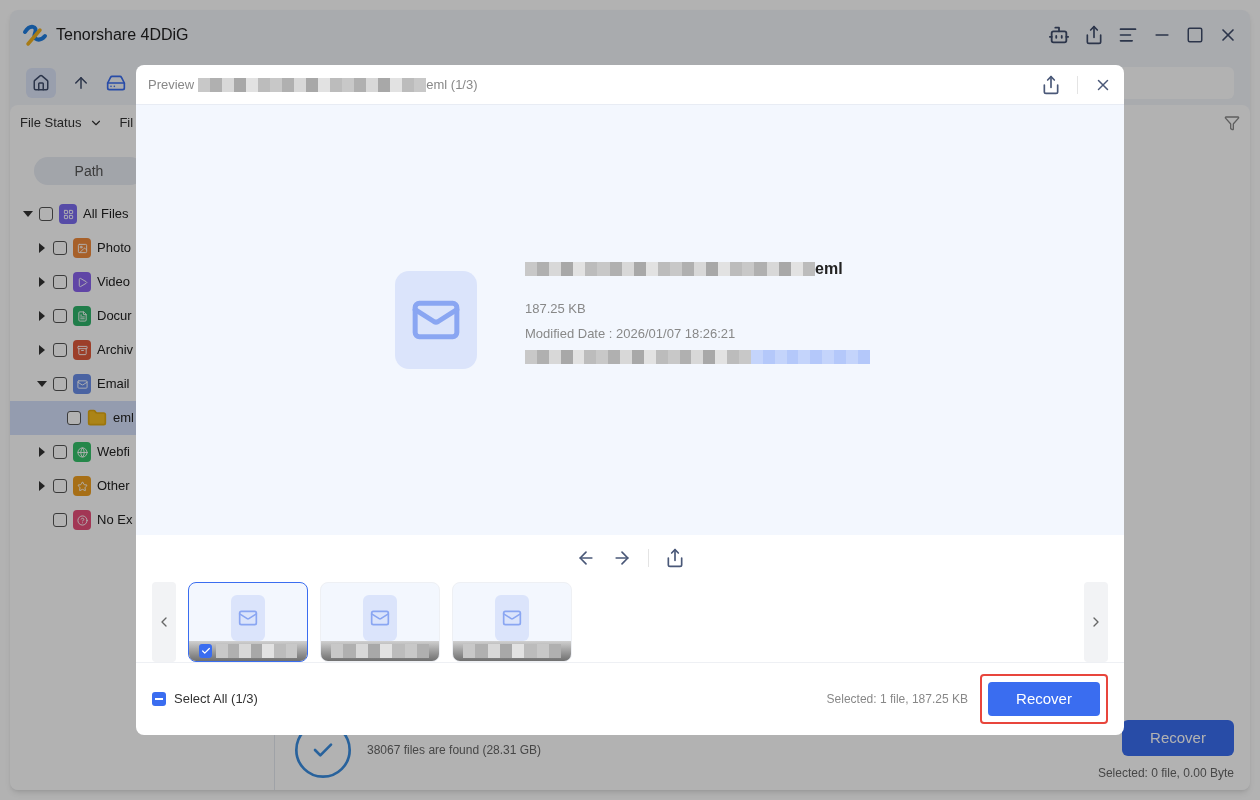 This screenshot has width=1260, height=800. I want to click on tree-item: Photo, so click(142, 248).